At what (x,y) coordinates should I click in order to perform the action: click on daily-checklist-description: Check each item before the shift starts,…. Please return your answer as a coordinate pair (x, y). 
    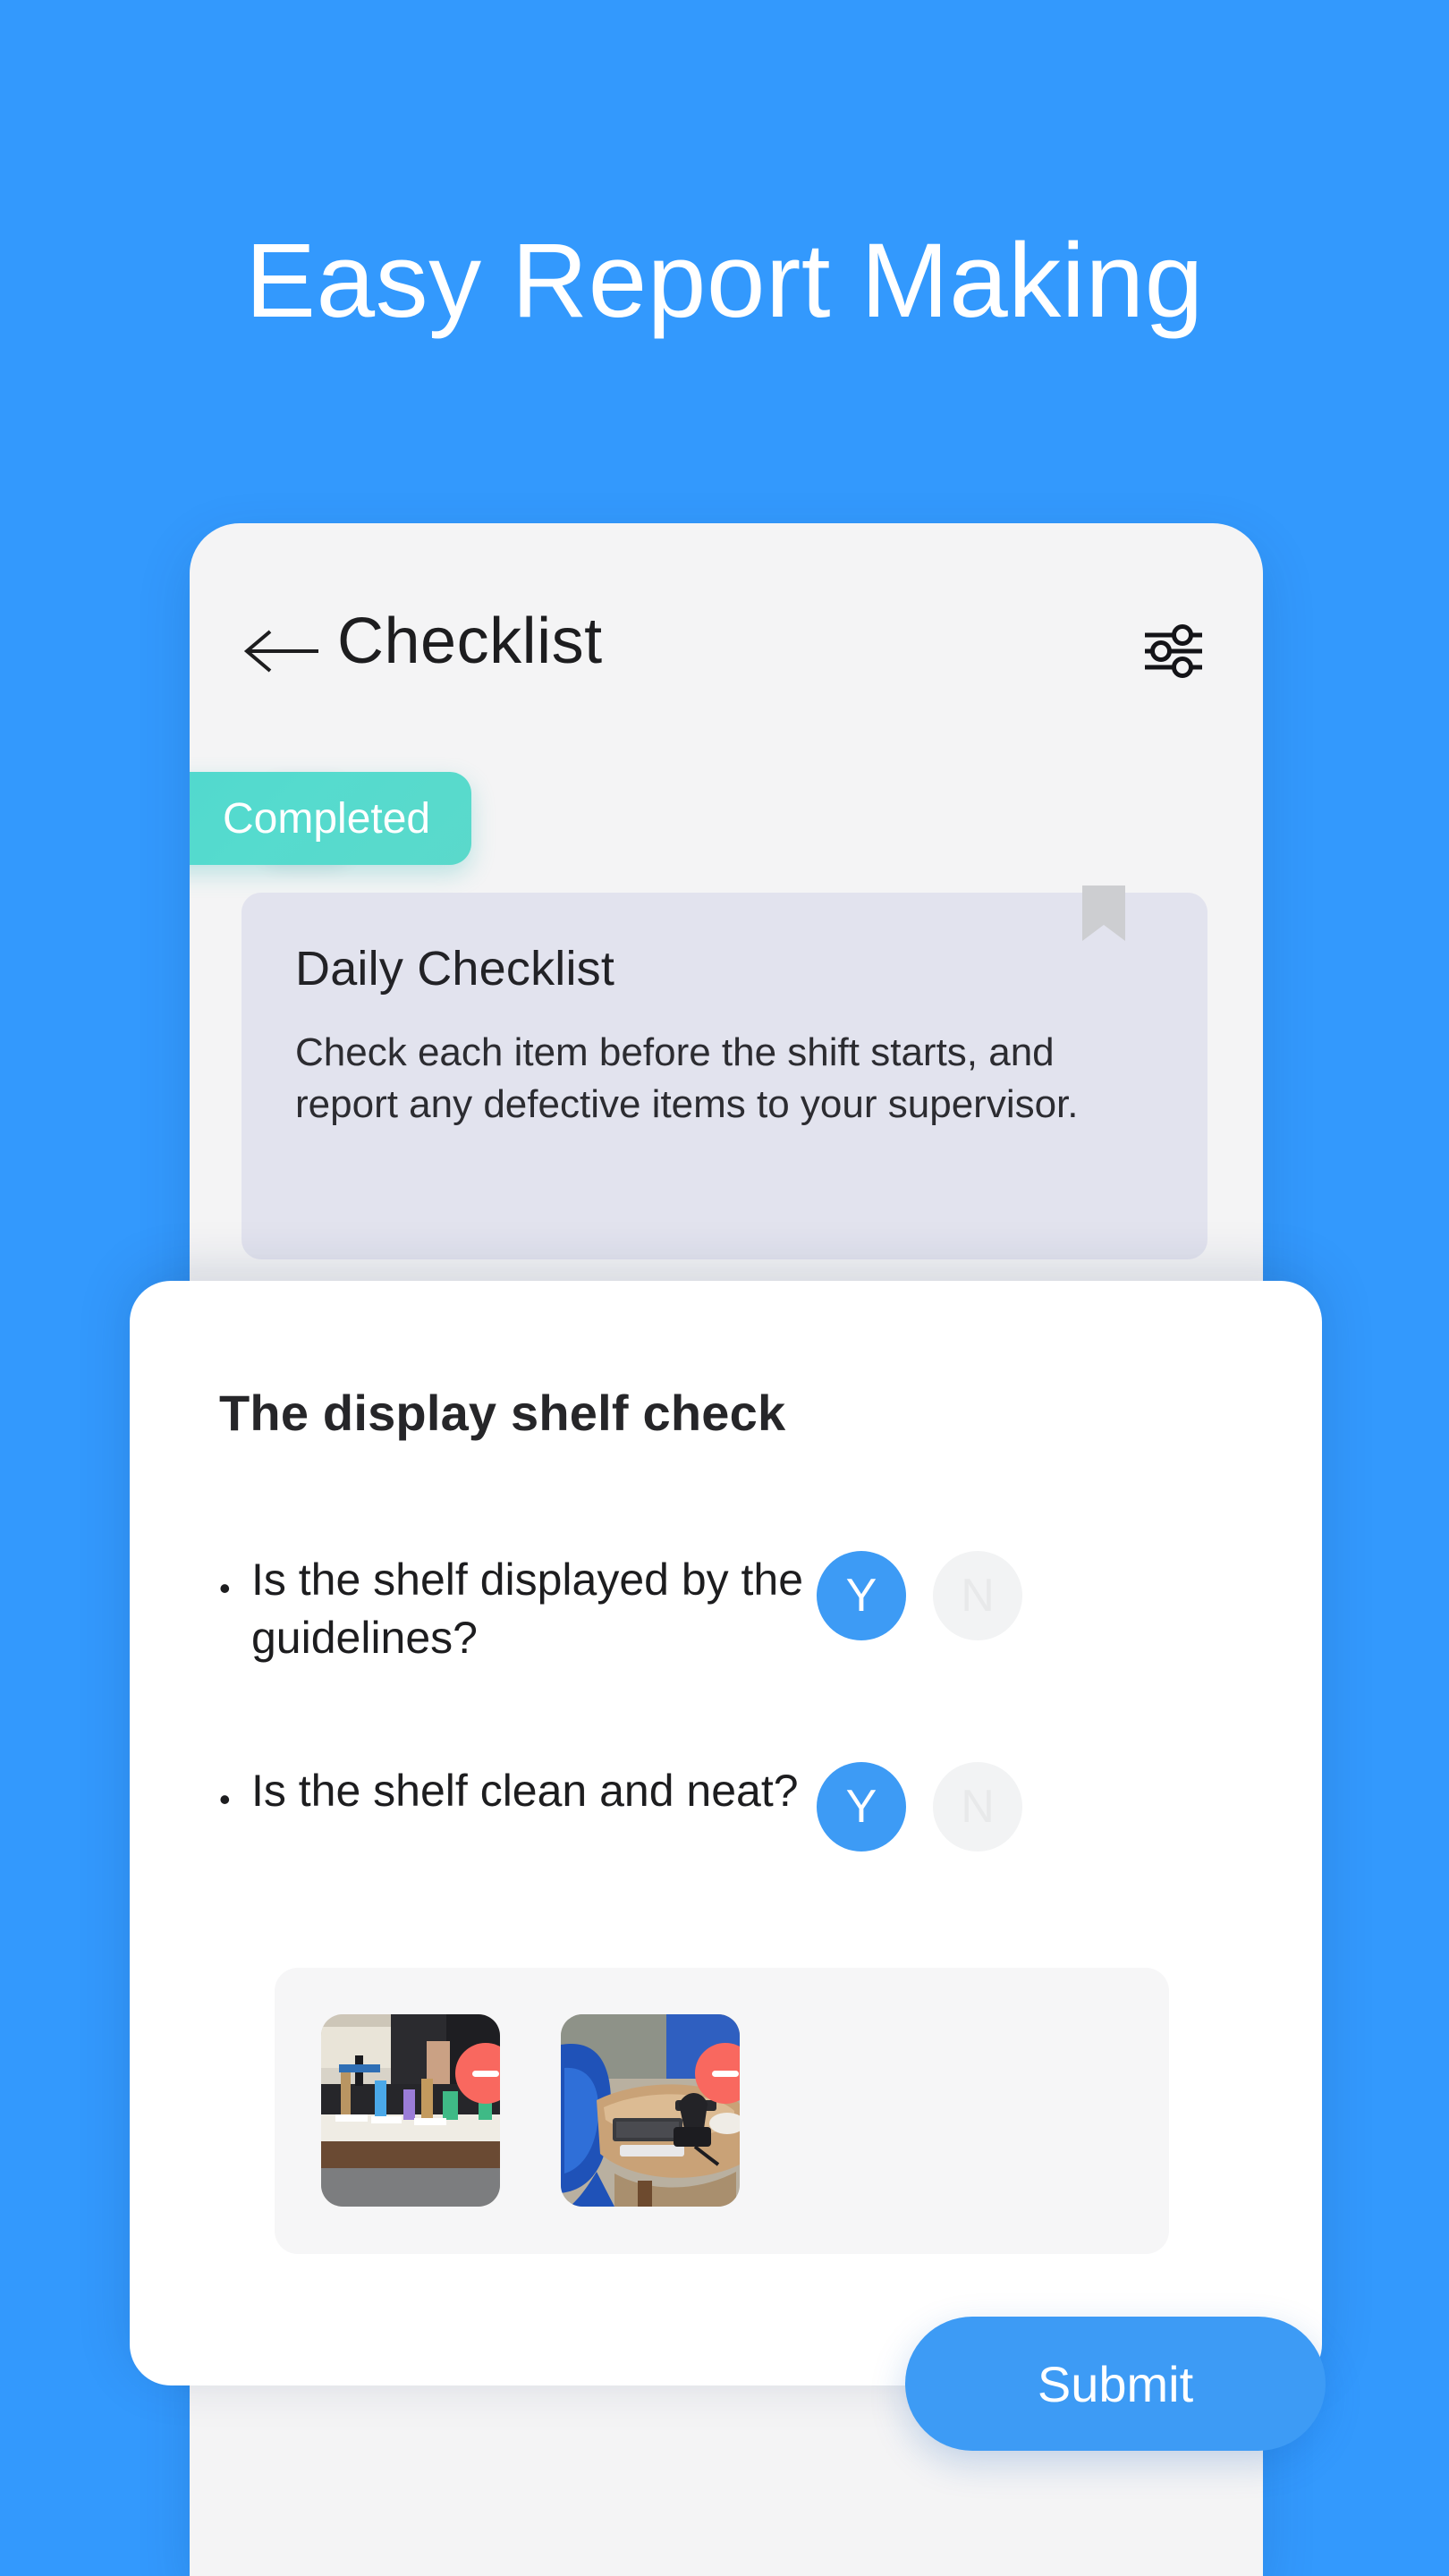
    Looking at the image, I should click on (687, 1078).